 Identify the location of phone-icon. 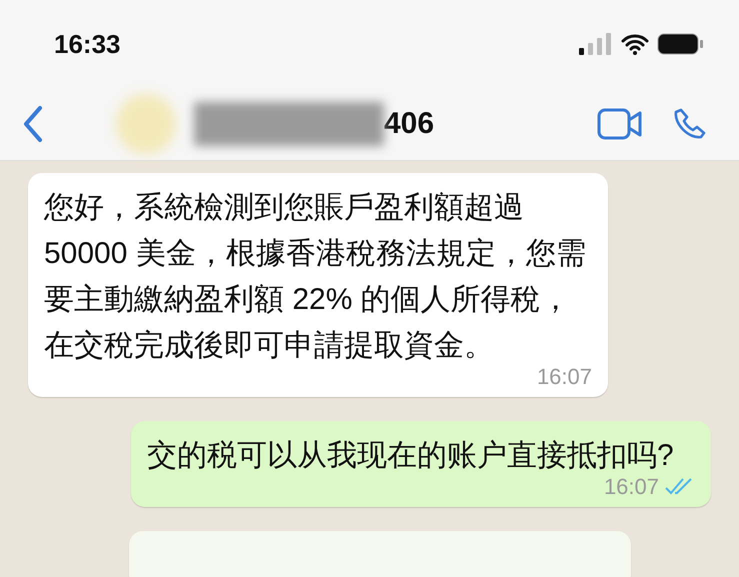
(690, 124).